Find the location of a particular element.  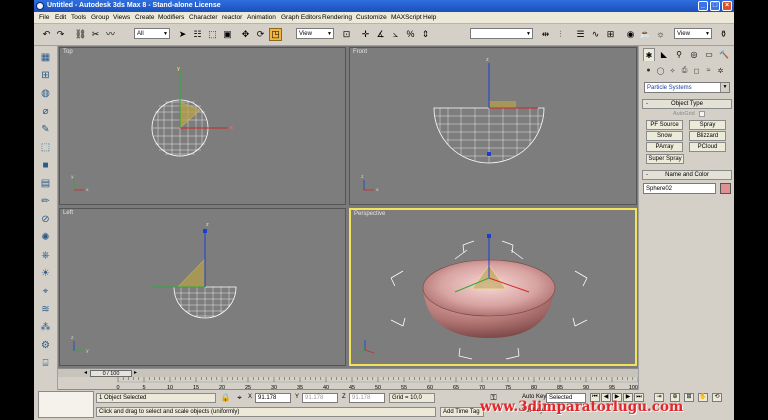

redo-icon: ↷ is located at coordinates (60, 34).